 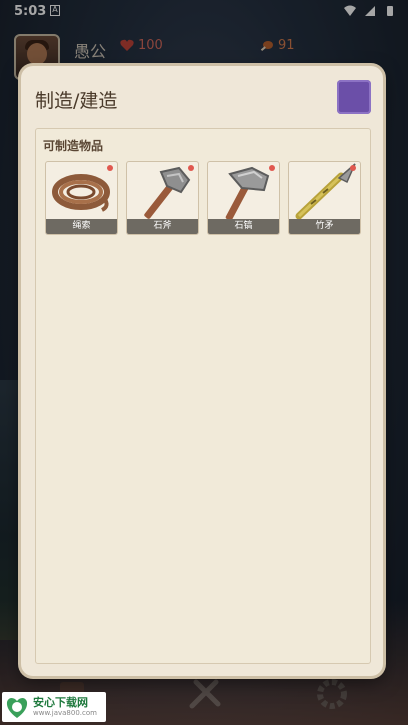 I want to click on close-button, so click(x=354, y=97).